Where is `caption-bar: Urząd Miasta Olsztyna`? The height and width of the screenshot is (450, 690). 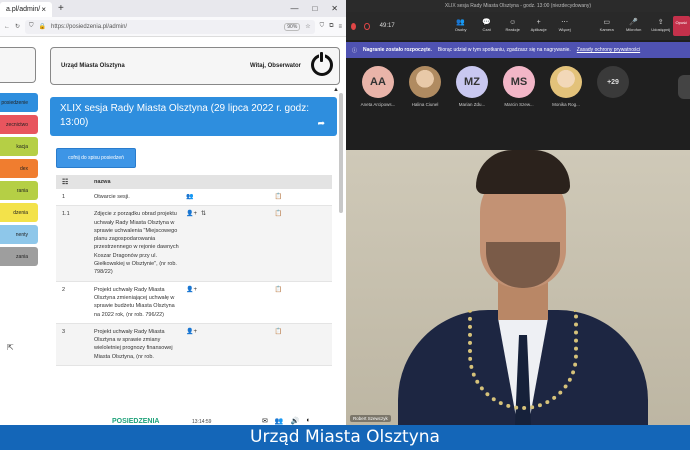
caption-bar: Urząd Miasta Olsztyna is located at coordinates (345, 437).